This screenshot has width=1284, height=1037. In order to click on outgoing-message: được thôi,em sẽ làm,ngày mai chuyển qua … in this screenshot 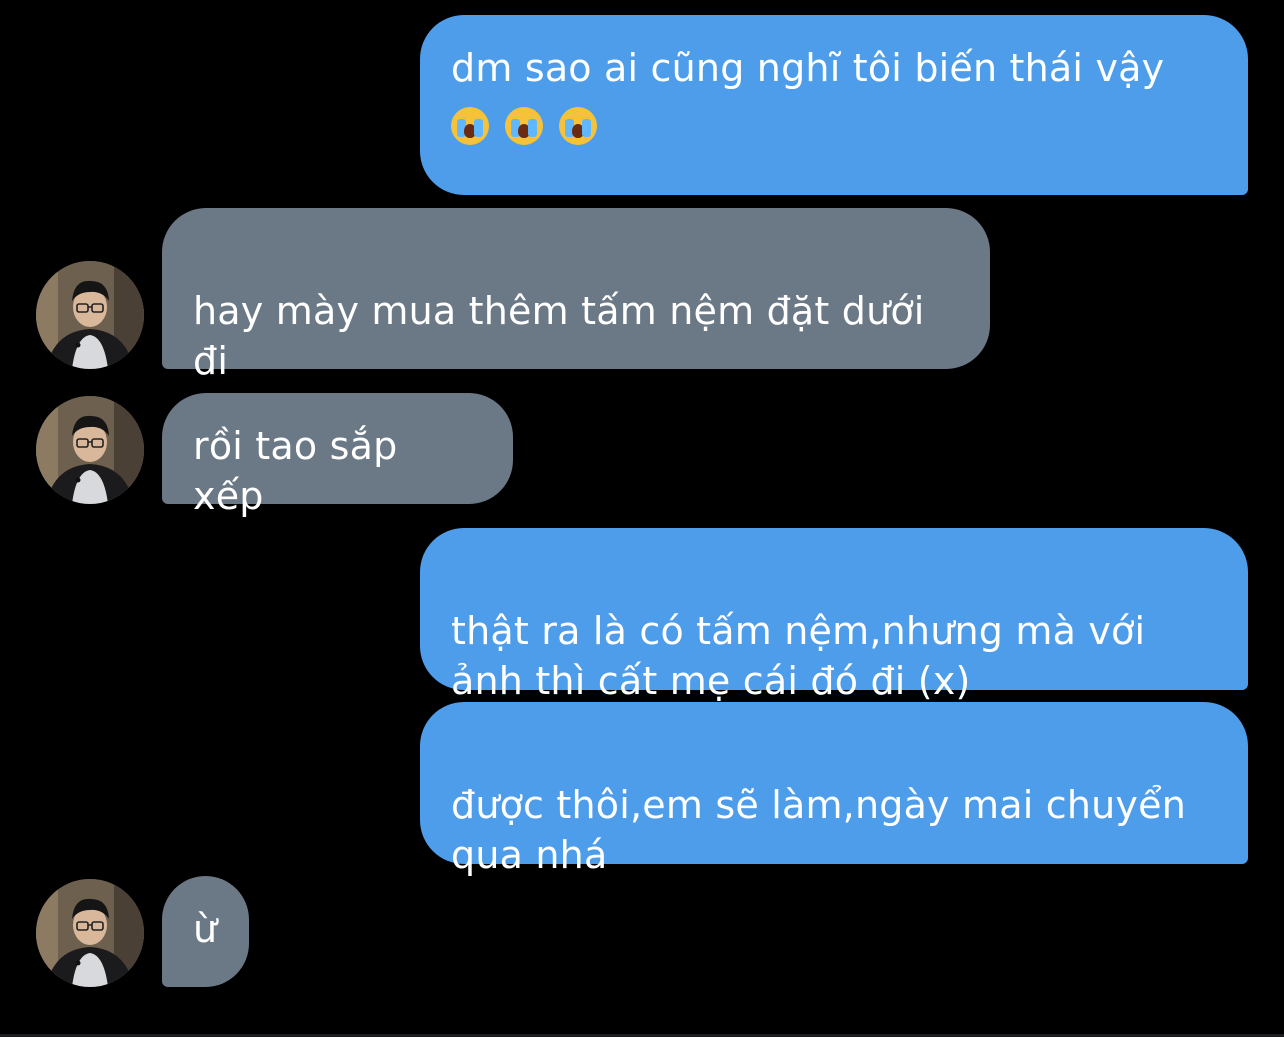, I will do `click(834, 789)`.